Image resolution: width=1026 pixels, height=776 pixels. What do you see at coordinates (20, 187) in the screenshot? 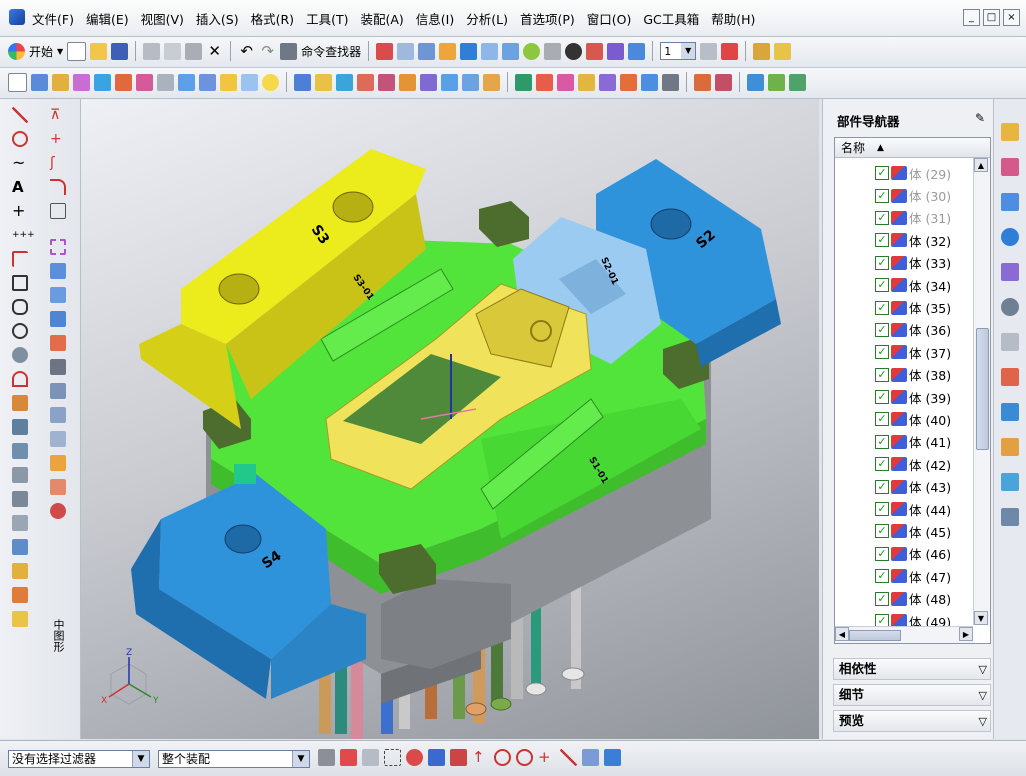
I see `text-icon: A` at bounding box center [20, 187].